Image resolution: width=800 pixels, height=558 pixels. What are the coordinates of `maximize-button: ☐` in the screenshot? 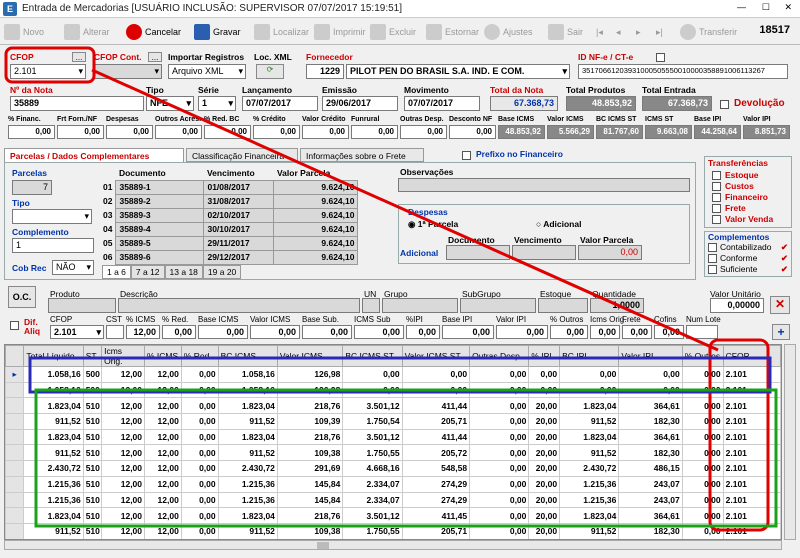 It's located at (766, 7).